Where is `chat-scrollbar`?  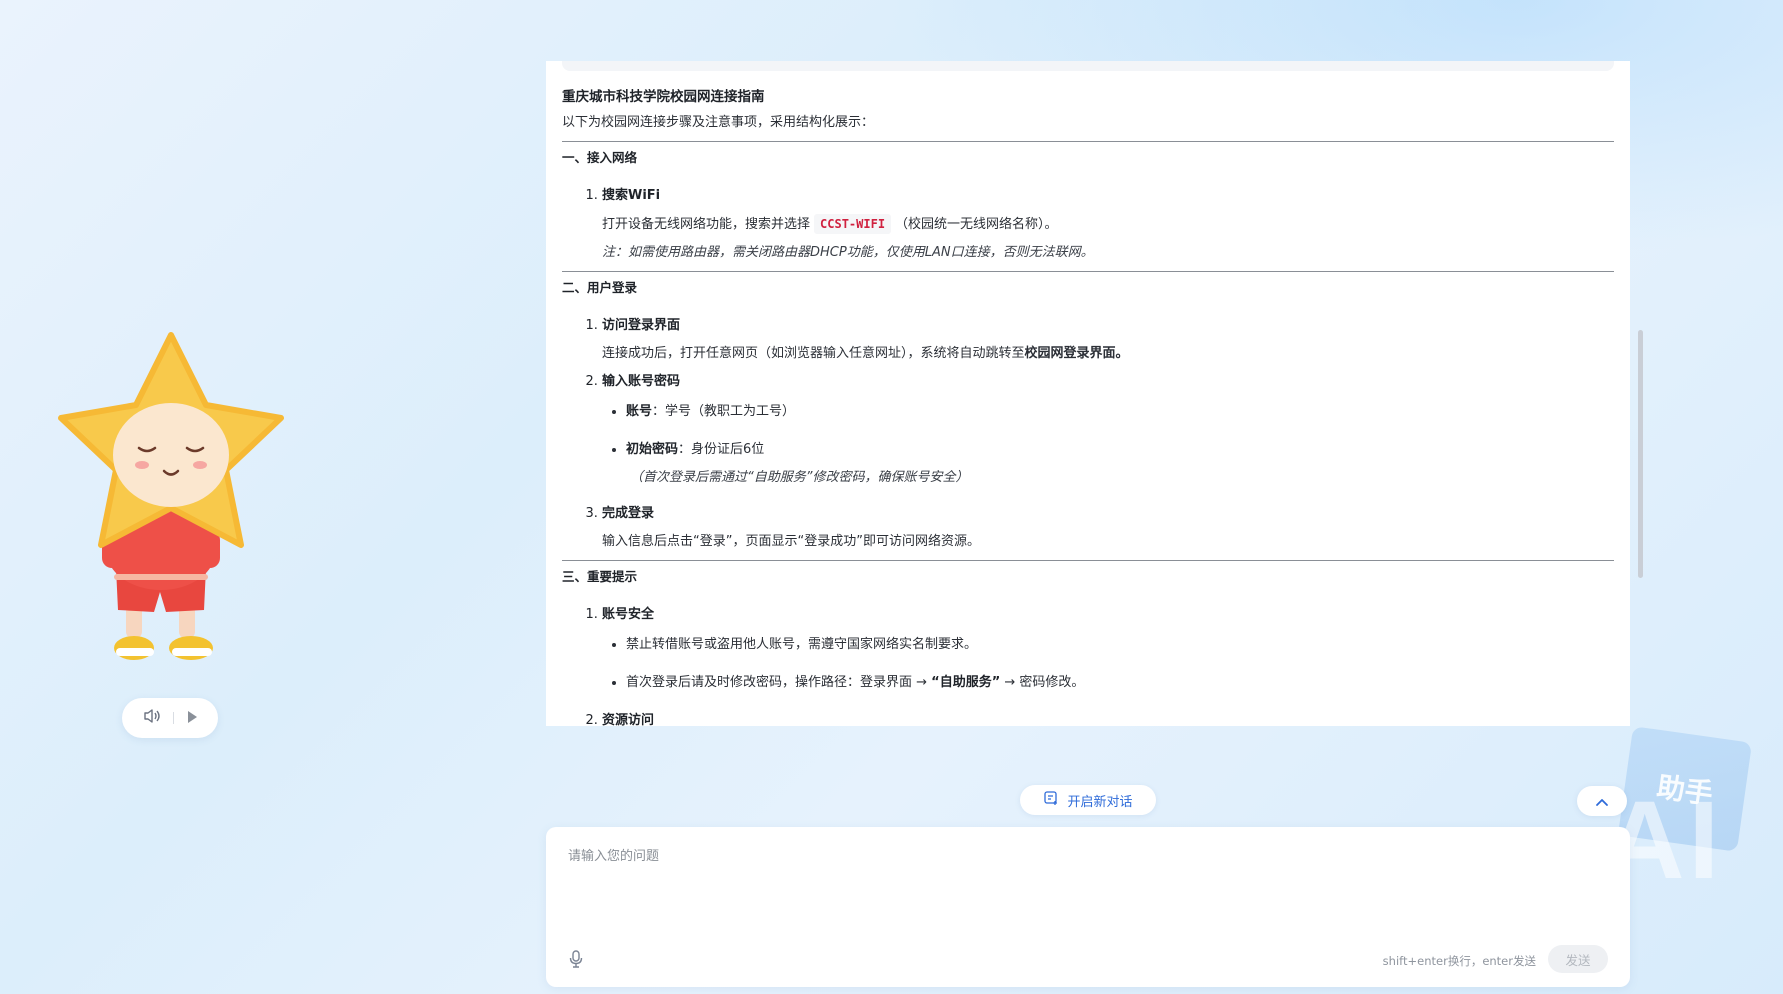 chat-scrollbar is located at coordinates (1640, 454).